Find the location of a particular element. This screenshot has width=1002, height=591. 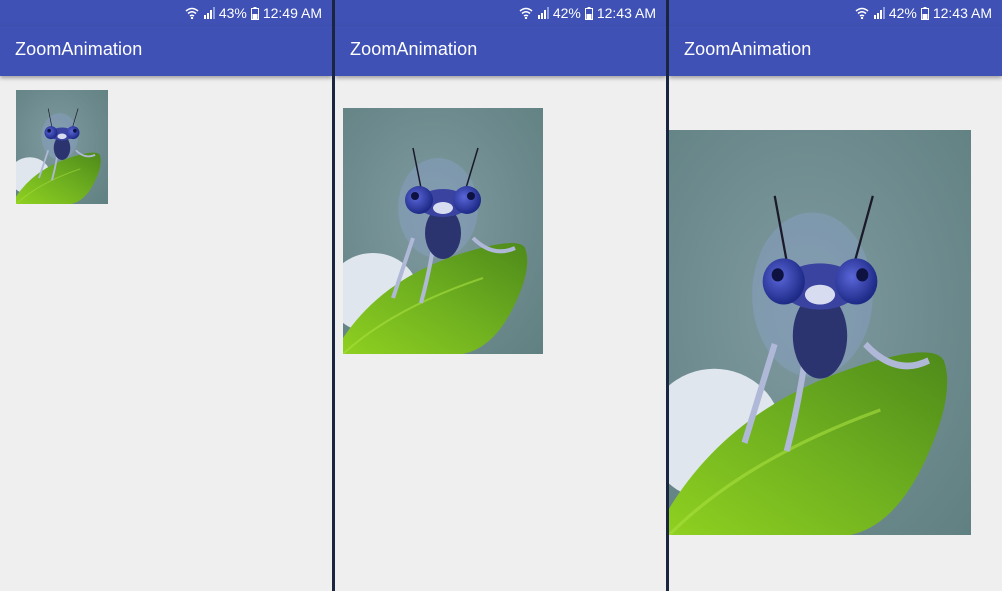

zooming-image is located at coordinates (443, 231).